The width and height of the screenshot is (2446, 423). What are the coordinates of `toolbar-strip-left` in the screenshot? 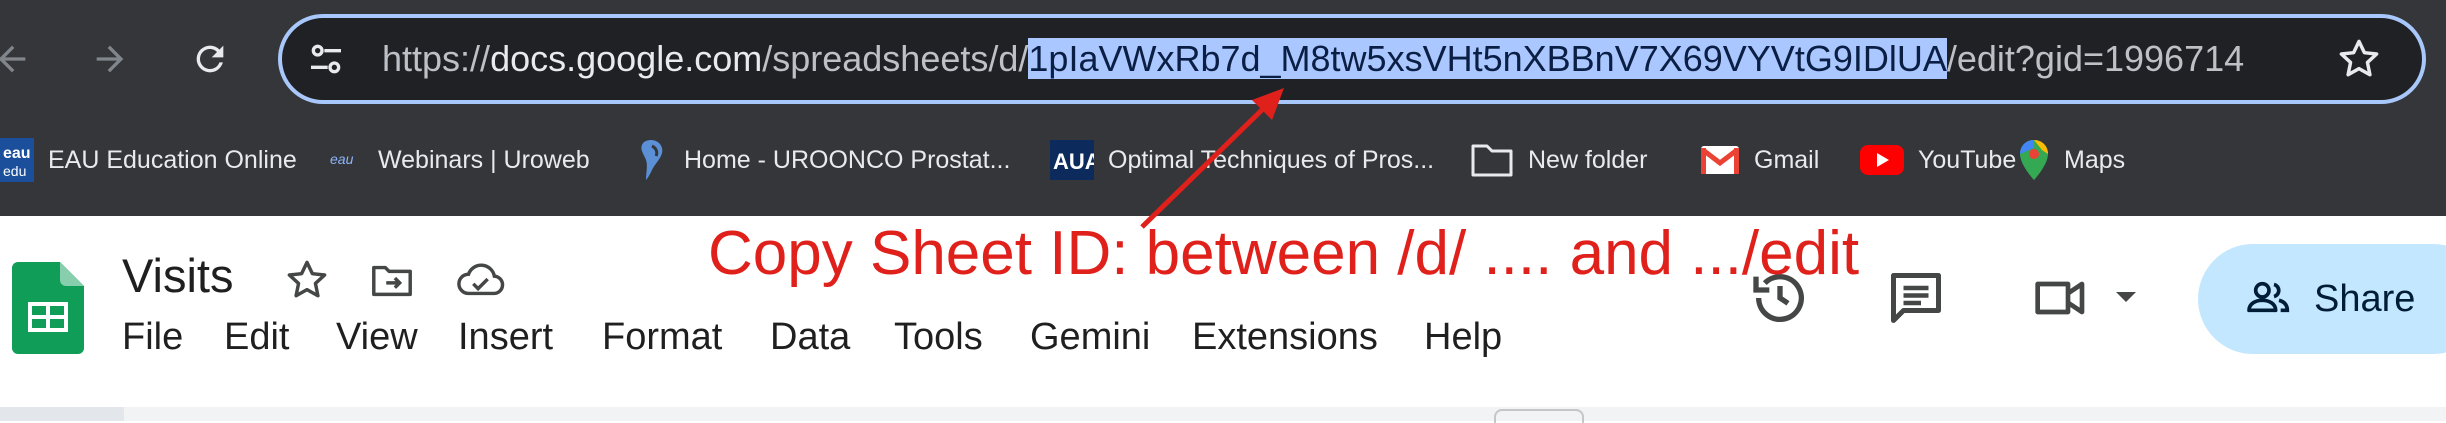 It's located at (62, 414).